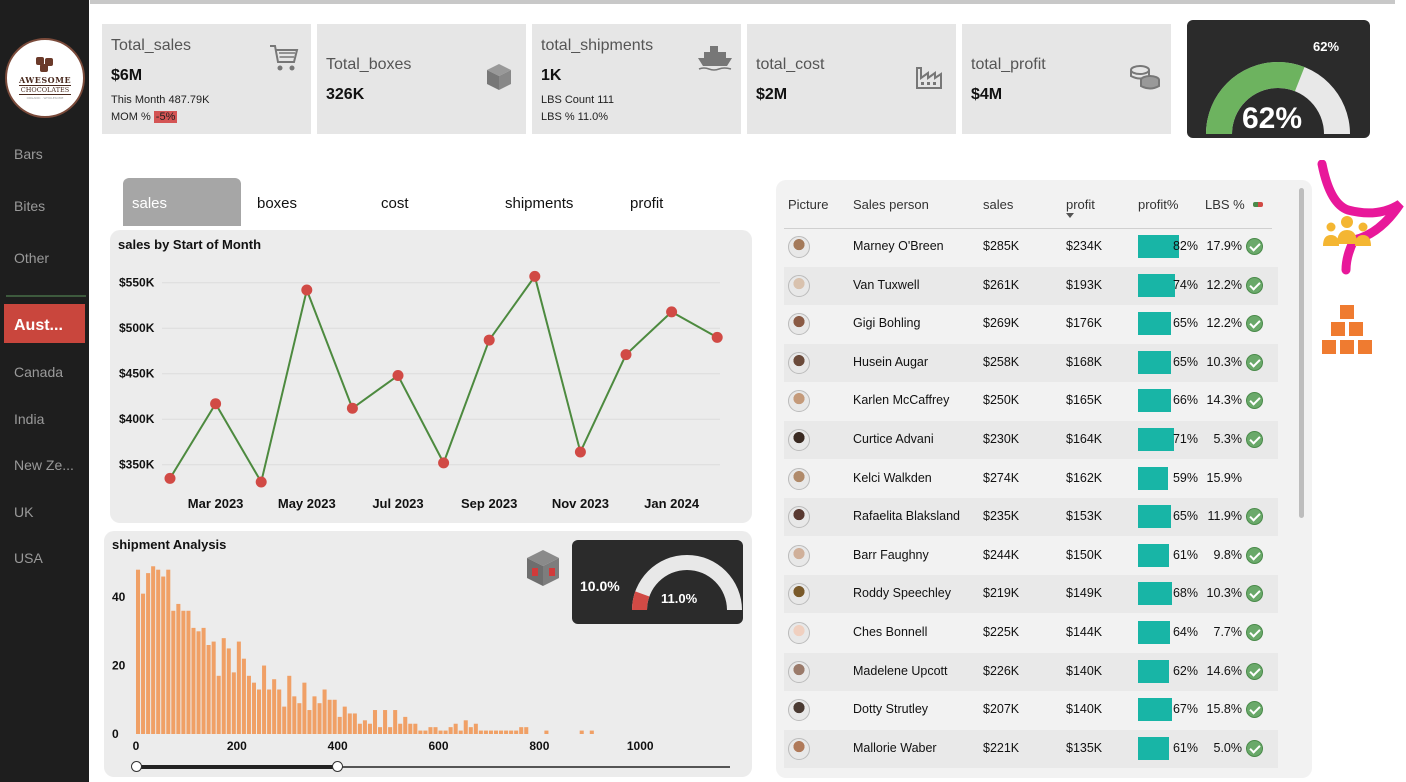 The height and width of the screenshot is (782, 1406). Describe the element at coordinates (29, 419) in the screenshot. I see `country-india: India` at that location.